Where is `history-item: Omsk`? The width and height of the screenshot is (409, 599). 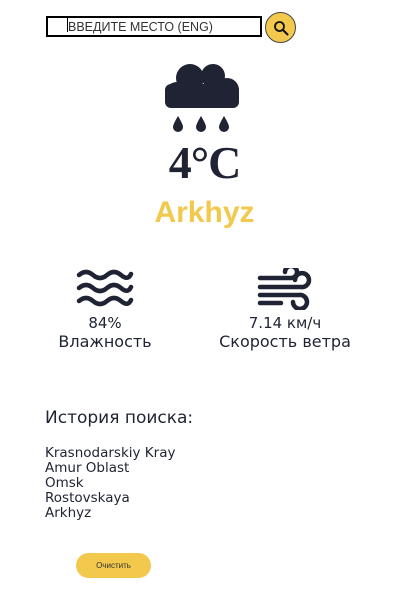
history-item: Omsk is located at coordinates (110, 483).